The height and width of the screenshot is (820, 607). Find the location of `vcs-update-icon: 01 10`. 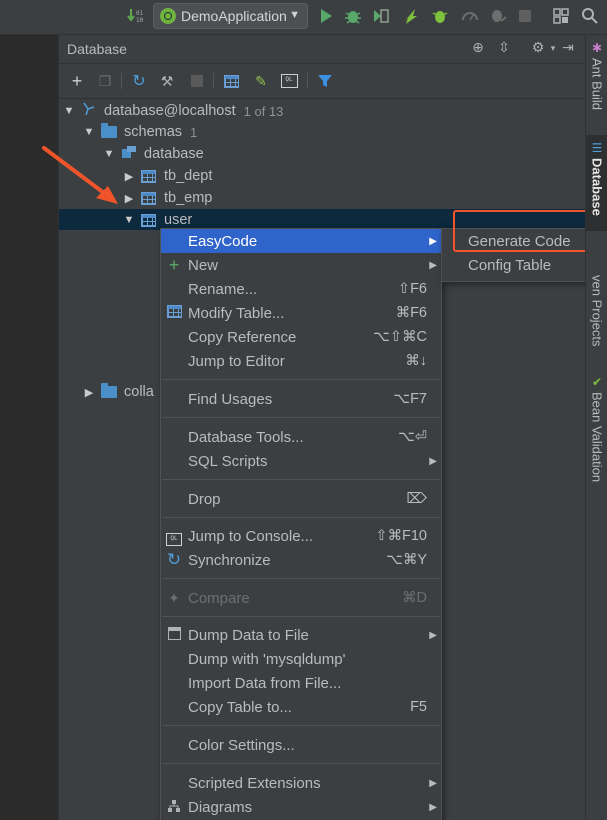

vcs-update-icon: 01 10 is located at coordinates (136, 16).